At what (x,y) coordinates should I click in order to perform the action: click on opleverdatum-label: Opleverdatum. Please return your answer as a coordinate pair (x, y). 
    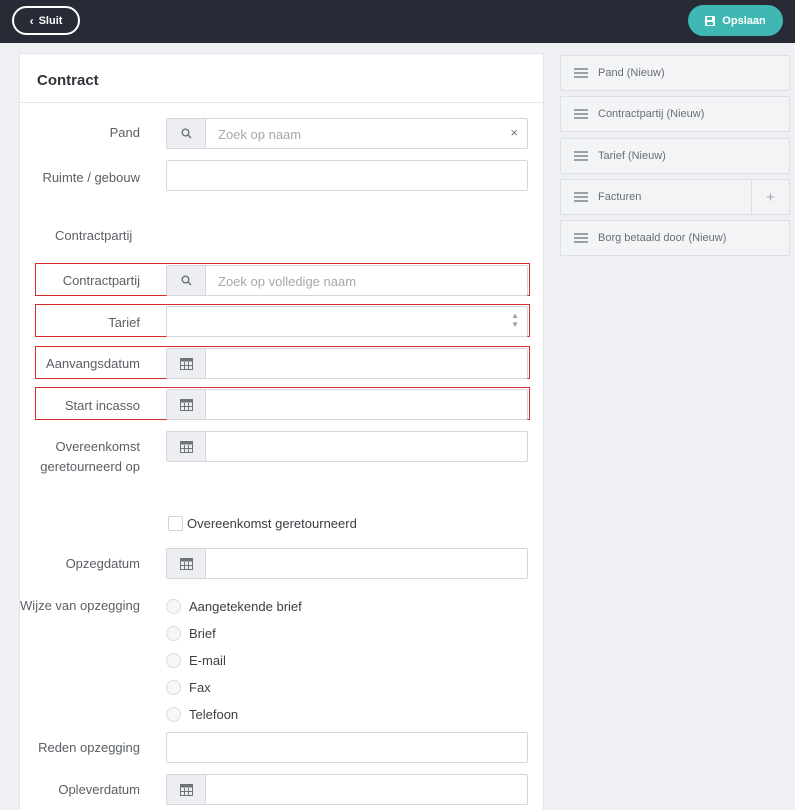
    Looking at the image, I should click on (99, 789).